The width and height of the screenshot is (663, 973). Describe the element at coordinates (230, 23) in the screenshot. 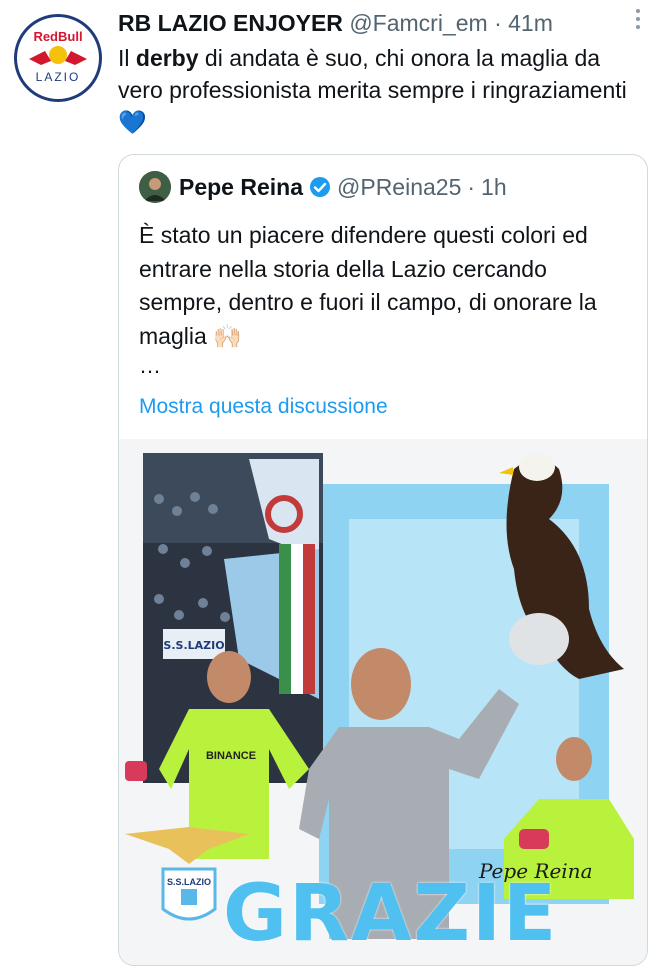

I see `author-name: RB LAZIO ENJOYER` at that location.